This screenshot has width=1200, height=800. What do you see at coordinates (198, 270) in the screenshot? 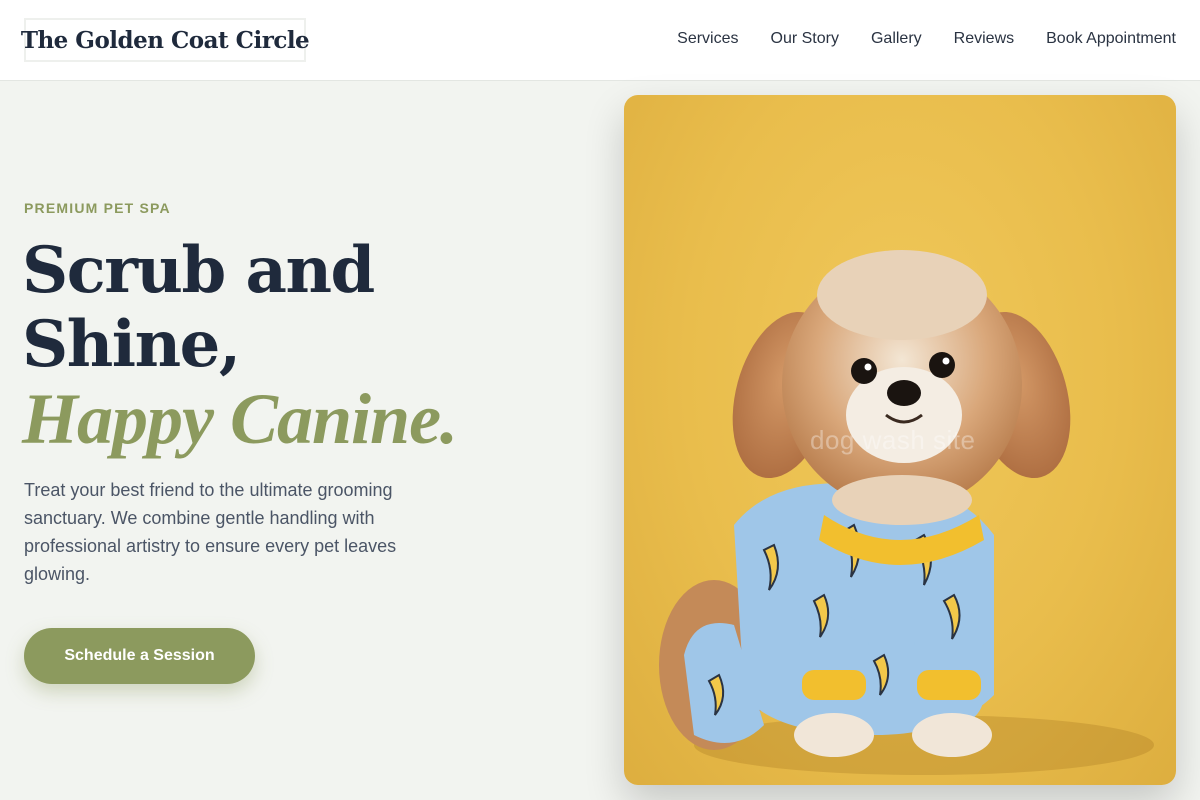
I see `headline-line-1: Scrub and` at bounding box center [198, 270].